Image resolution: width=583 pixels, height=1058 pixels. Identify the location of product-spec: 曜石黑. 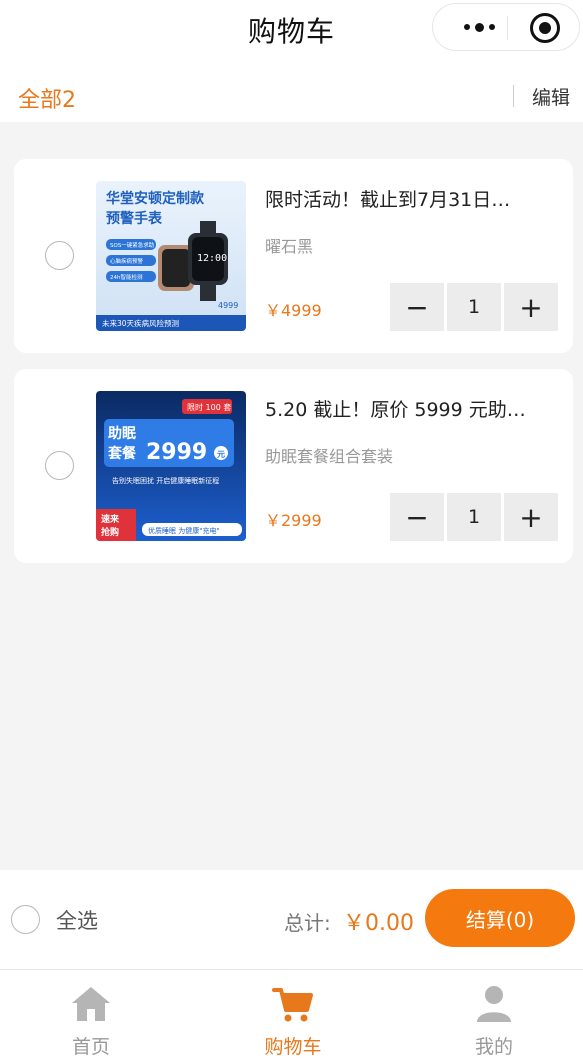
(289, 246).